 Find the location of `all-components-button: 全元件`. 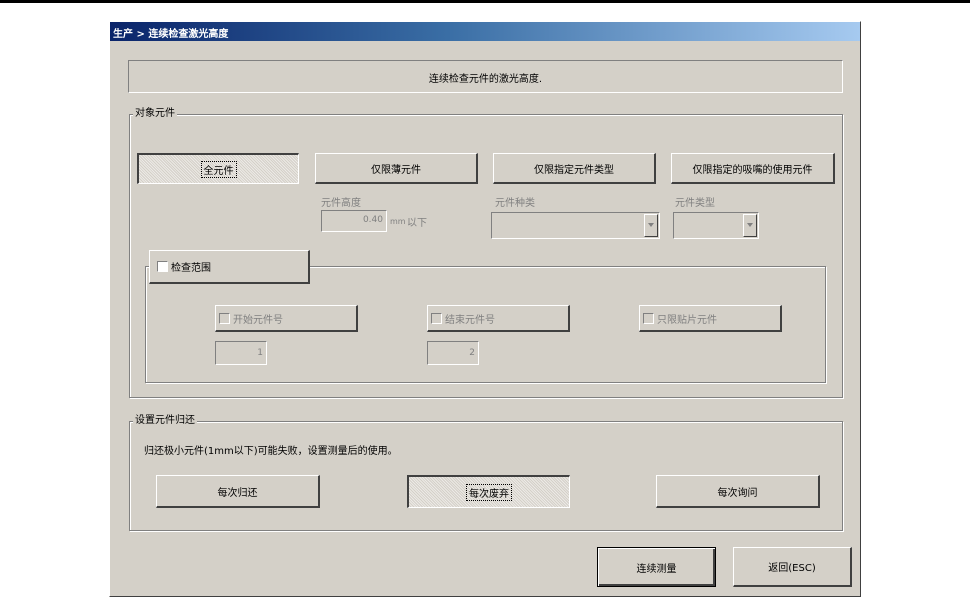

all-components-button: 全元件 is located at coordinates (218, 168).